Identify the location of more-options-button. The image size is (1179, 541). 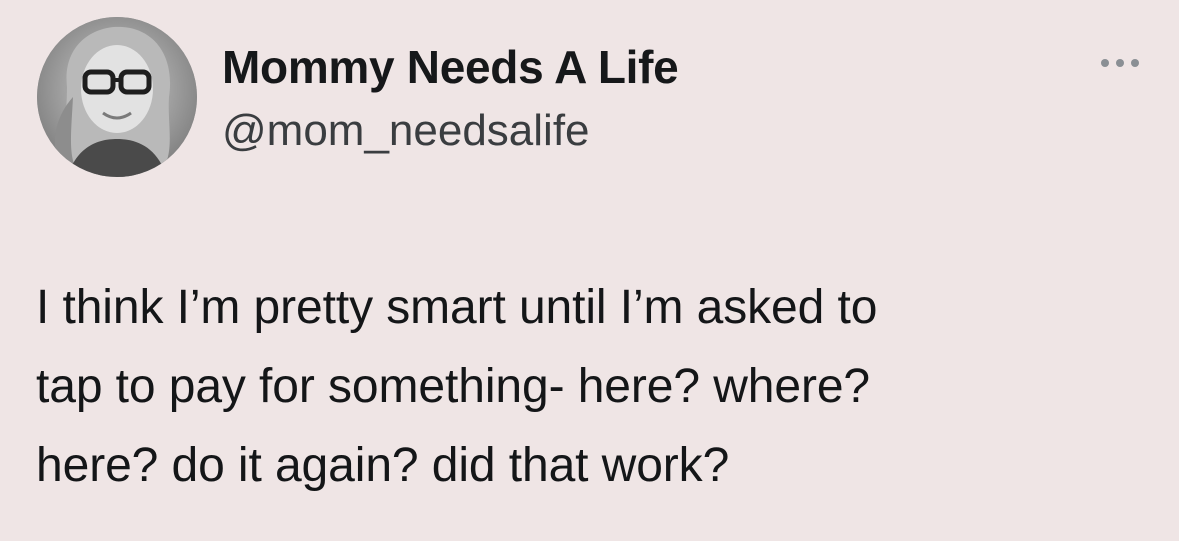
(1120, 63).